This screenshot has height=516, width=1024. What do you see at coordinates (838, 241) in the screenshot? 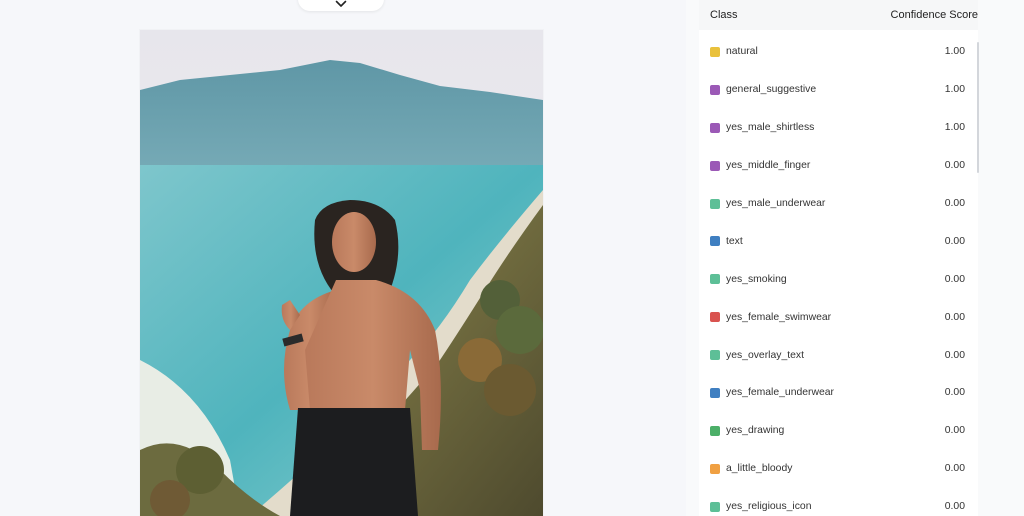
I see `table-row: text 0.00` at bounding box center [838, 241].